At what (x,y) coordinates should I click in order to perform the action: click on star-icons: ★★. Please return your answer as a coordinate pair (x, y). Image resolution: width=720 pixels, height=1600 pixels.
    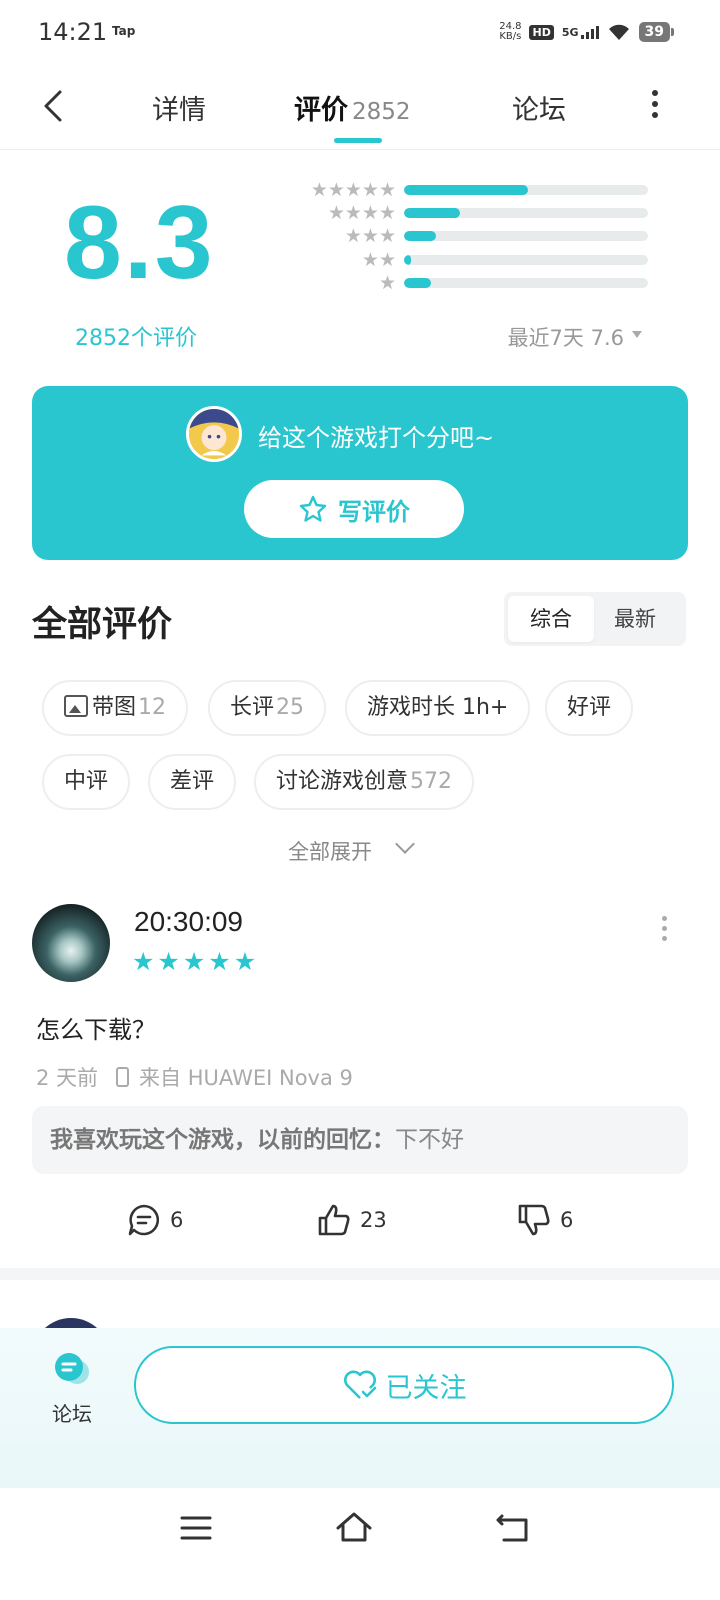
    Looking at the image, I should click on (378, 260).